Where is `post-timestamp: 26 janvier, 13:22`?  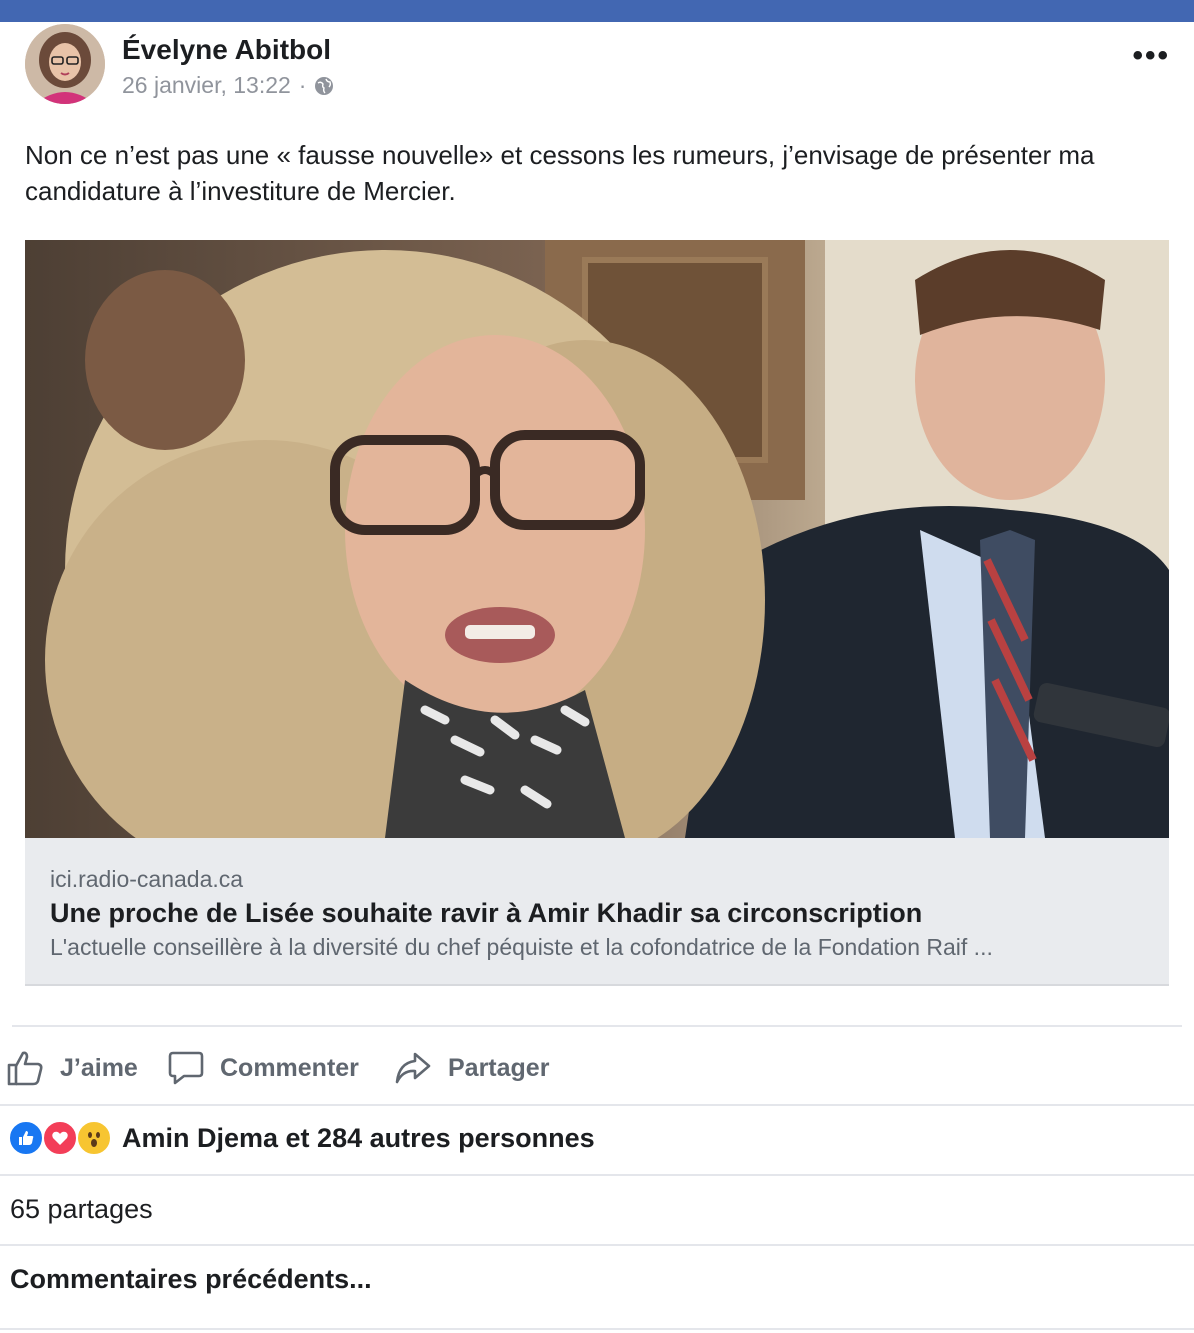
post-timestamp: 26 janvier, 13:22 is located at coordinates (206, 85).